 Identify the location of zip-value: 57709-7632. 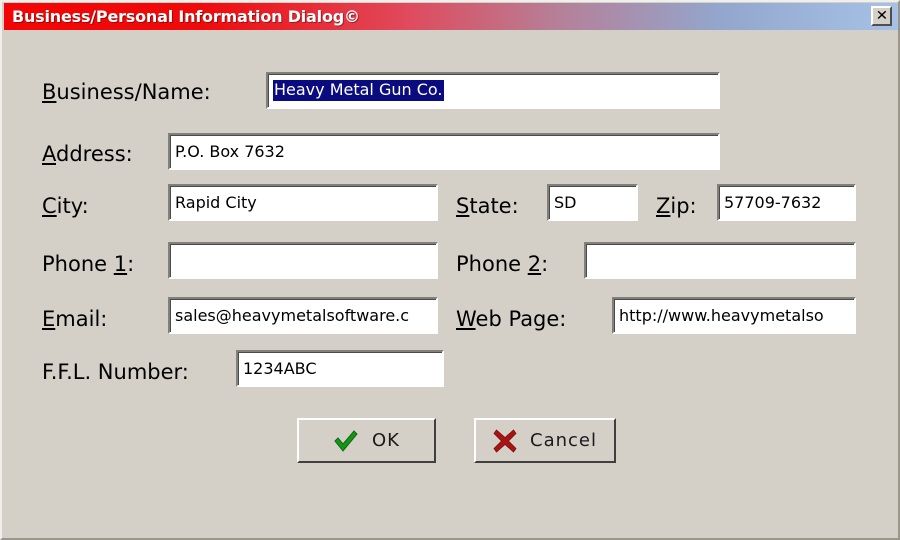
(773, 202).